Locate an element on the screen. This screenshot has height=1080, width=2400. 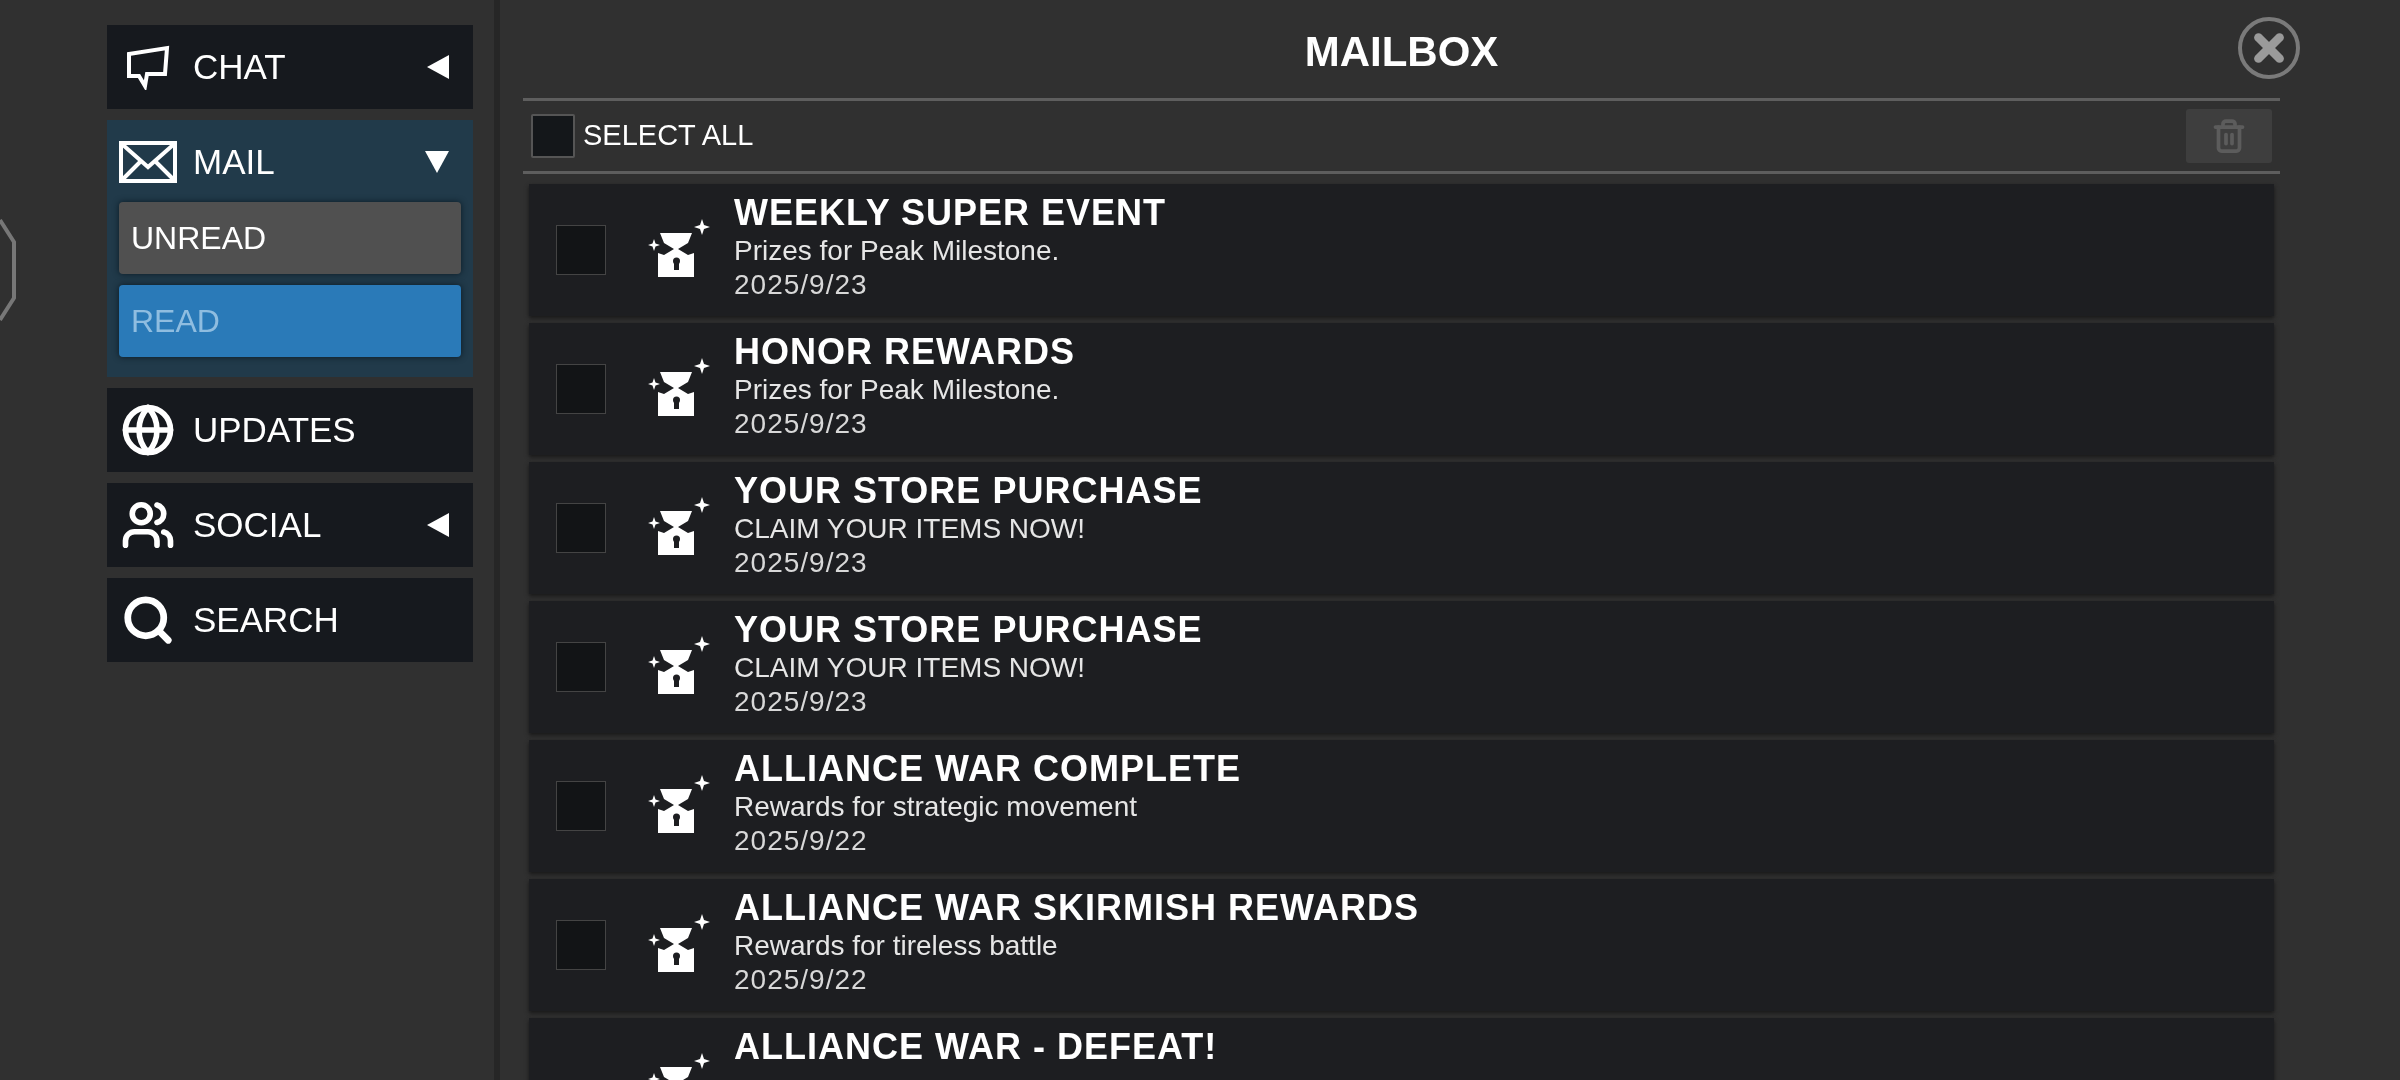
menu-item: SOCIAL is located at coordinates (290, 525).